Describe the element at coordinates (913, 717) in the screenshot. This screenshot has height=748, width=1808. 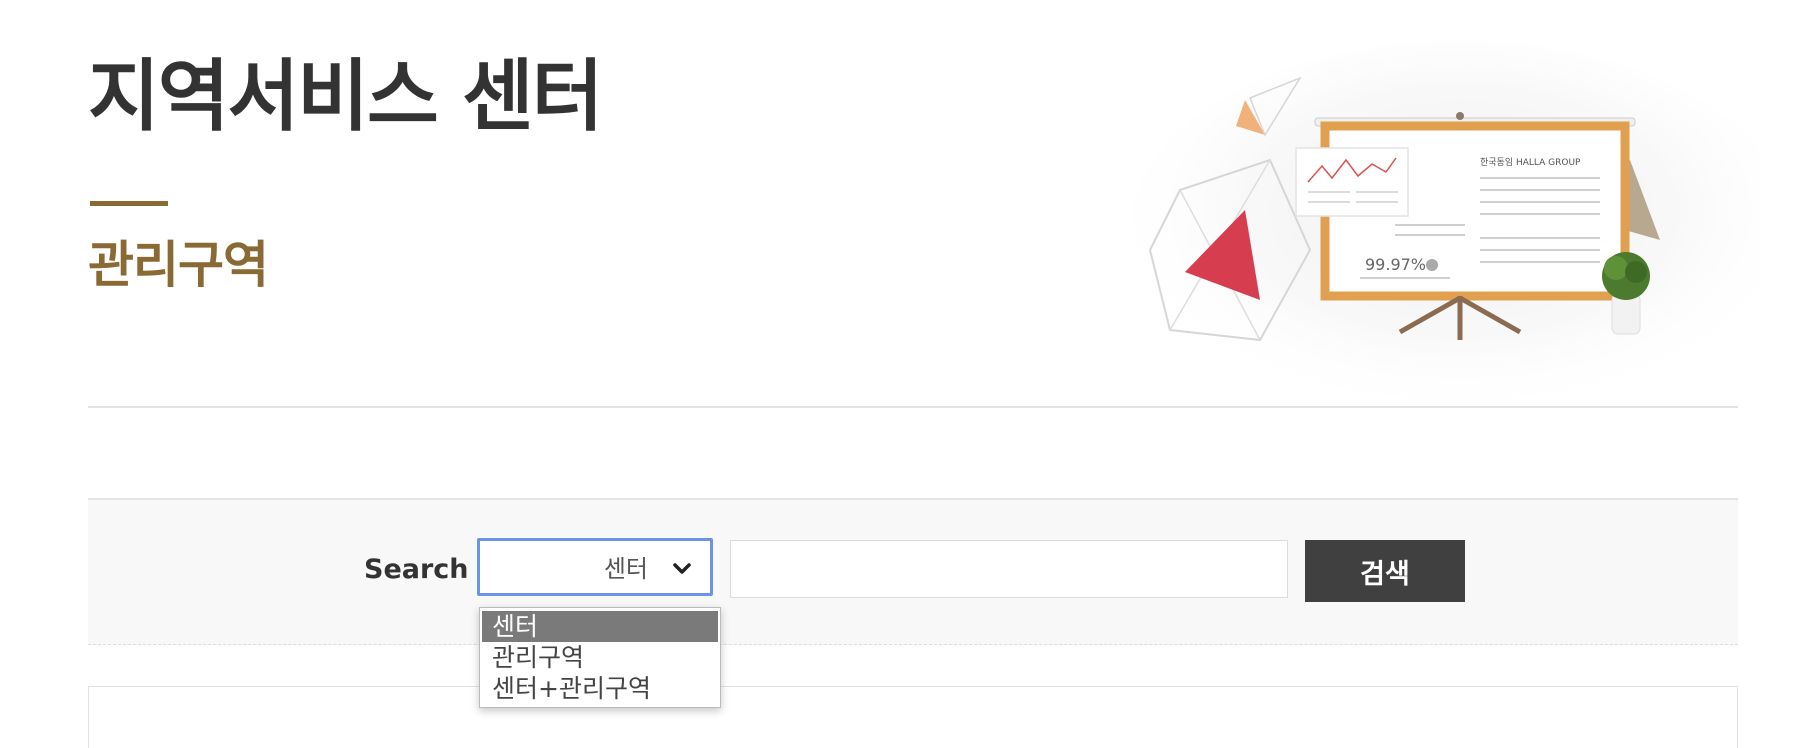
I see `results-area` at that location.